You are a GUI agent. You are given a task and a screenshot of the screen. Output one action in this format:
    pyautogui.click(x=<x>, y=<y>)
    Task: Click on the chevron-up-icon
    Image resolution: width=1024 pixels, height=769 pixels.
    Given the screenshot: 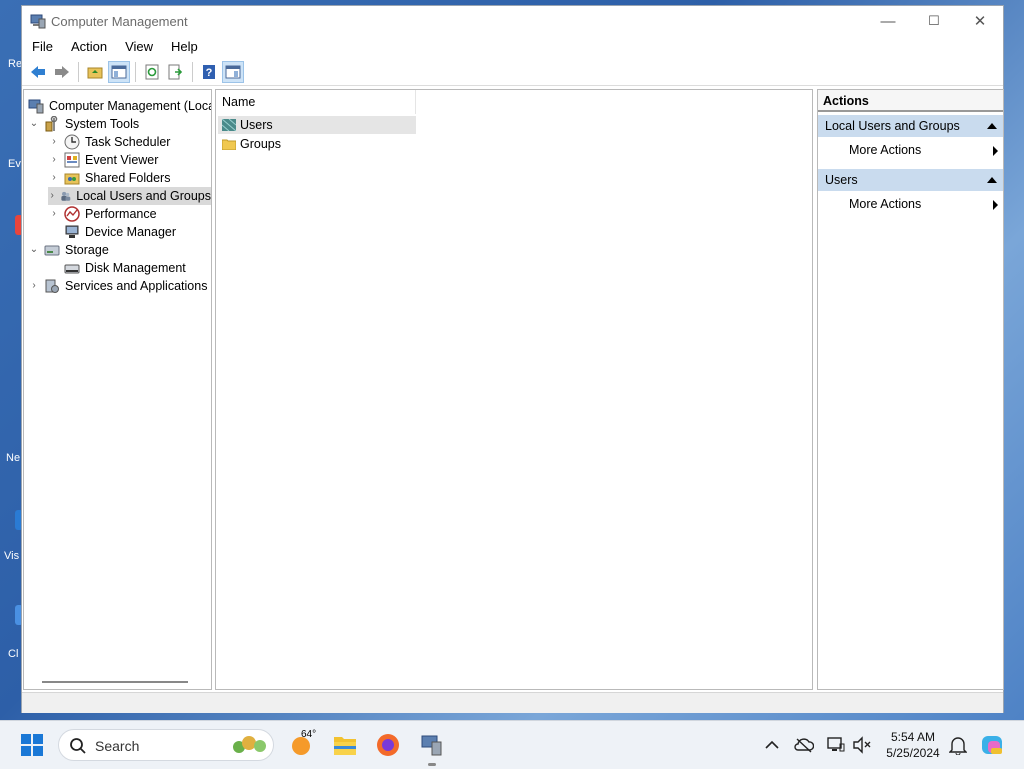 What is the action you would take?
    pyautogui.click(x=772, y=744)
    